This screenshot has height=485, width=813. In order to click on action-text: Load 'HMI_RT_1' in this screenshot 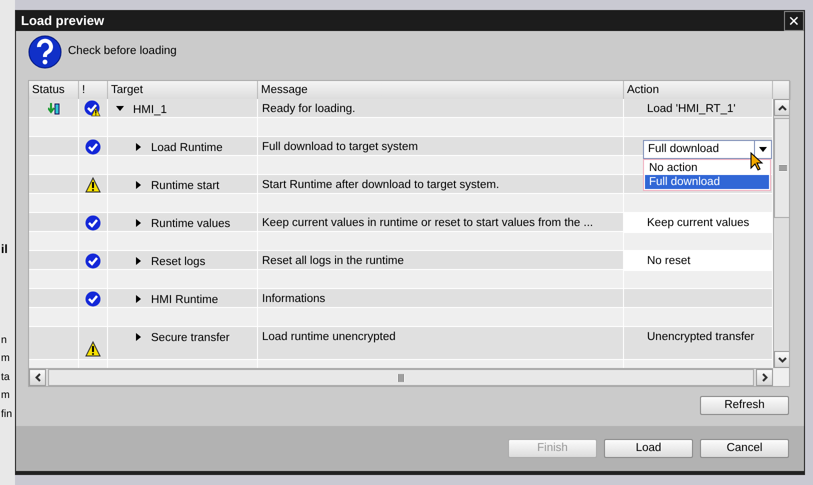, I will do `click(691, 109)`.